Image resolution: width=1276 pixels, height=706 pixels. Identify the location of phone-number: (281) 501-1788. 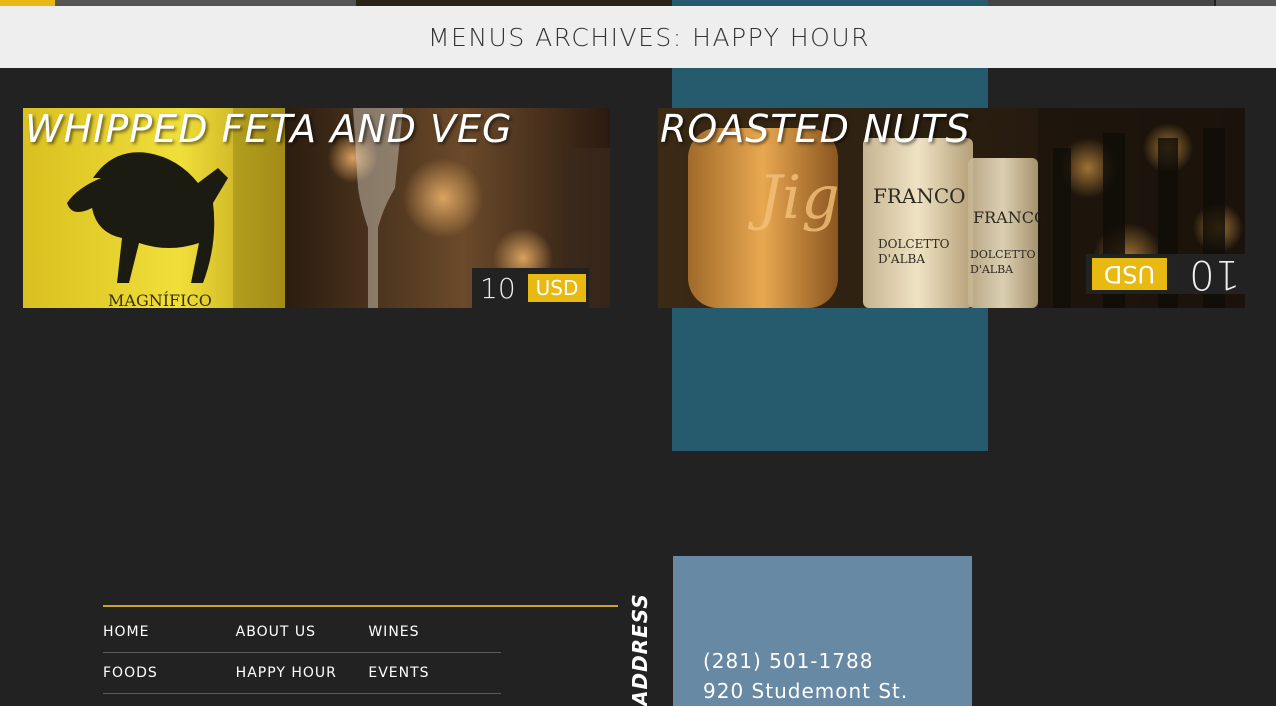
(788, 661).